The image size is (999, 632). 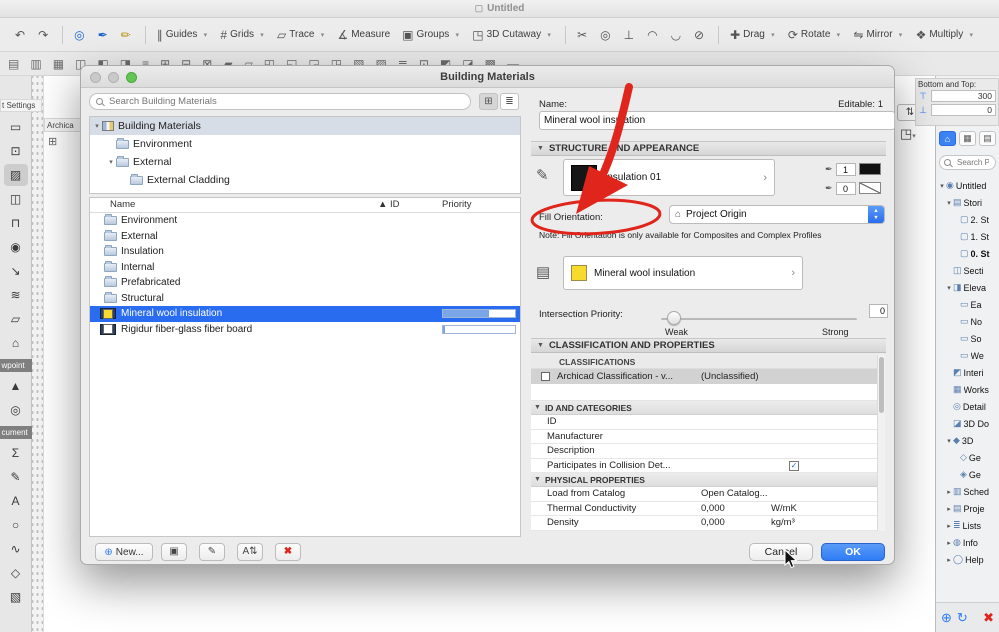 What do you see at coordinates (58, 64) in the screenshot?
I see `toolbar2-icon: ▦` at bounding box center [58, 64].